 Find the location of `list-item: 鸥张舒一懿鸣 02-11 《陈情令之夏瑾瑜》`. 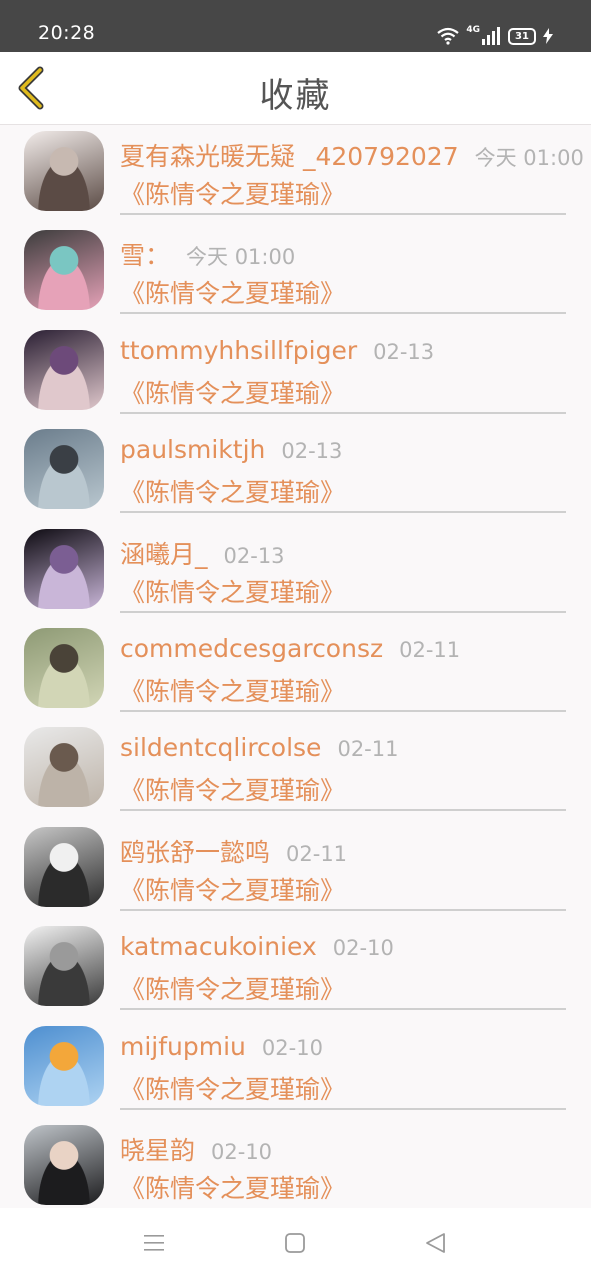

list-item: 鸥张舒一懿鸣 02-11 《陈情令之夏瑾瑜》 is located at coordinates (295, 870).